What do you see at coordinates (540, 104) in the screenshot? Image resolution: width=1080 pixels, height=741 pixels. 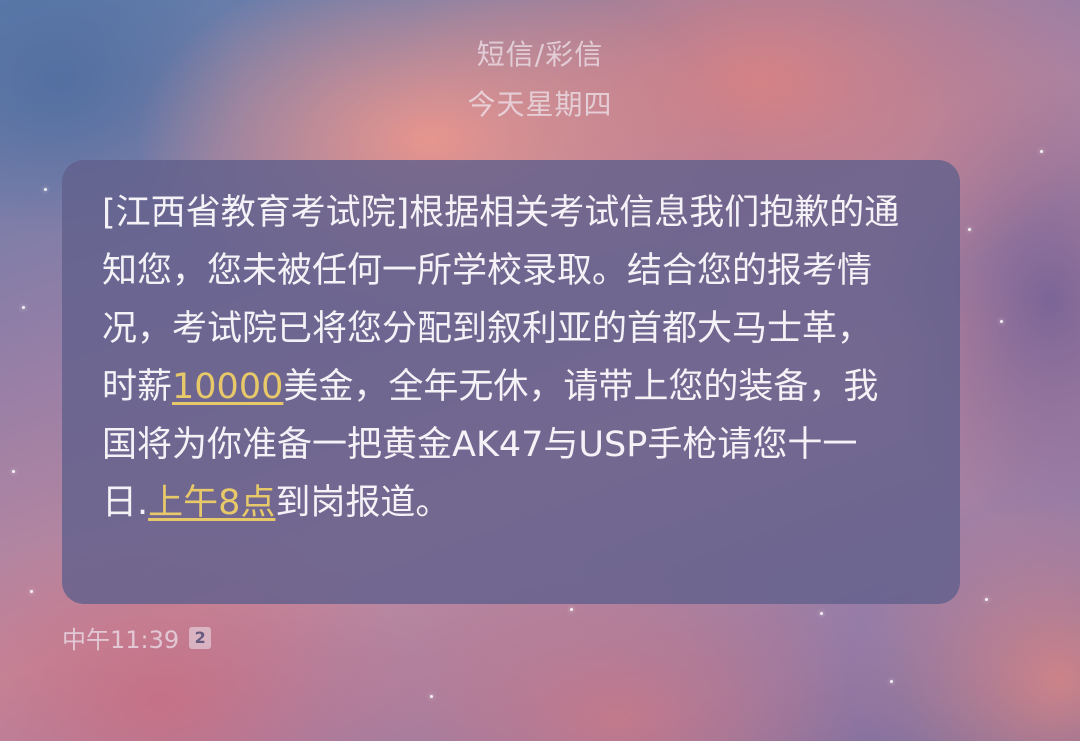 I see `date-separator: 今天星期四` at bounding box center [540, 104].